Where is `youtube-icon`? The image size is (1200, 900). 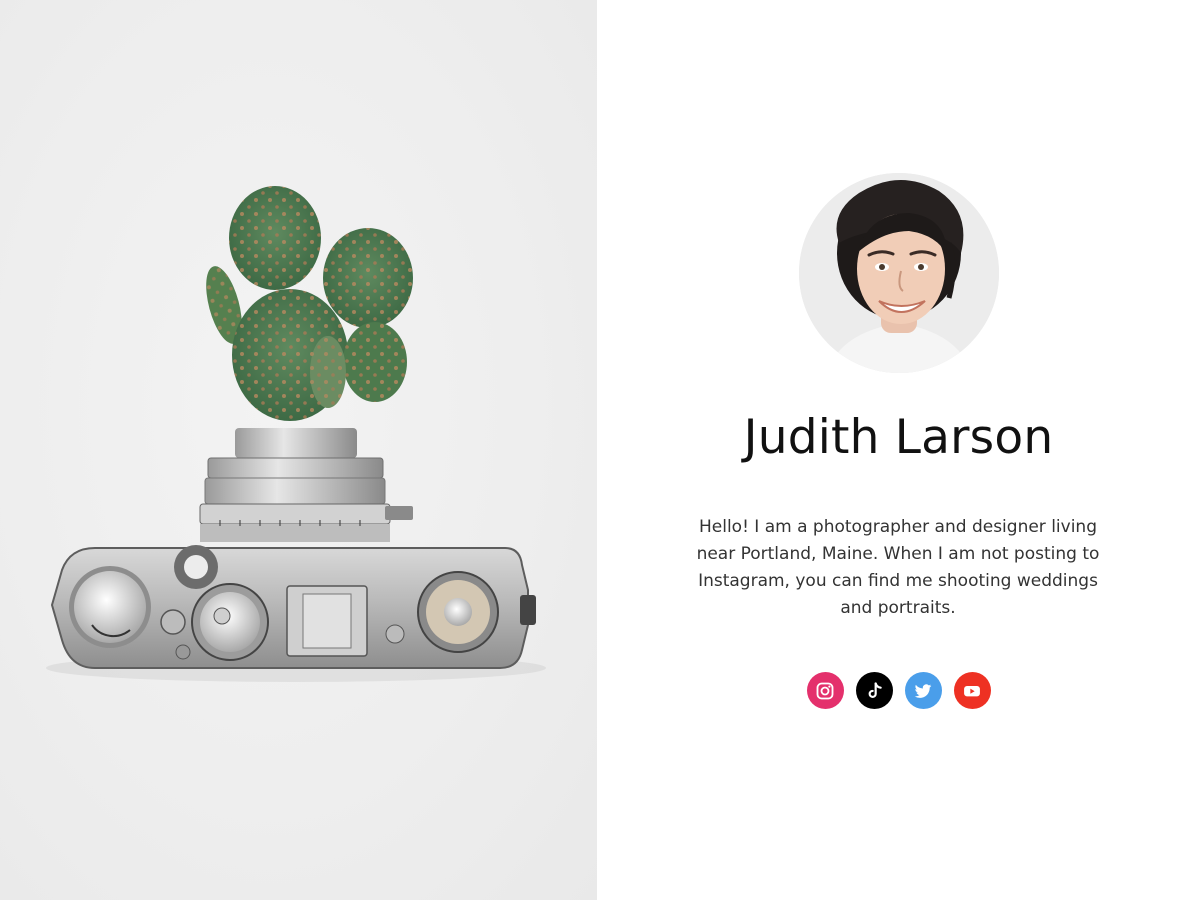 youtube-icon is located at coordinates (972, 690).